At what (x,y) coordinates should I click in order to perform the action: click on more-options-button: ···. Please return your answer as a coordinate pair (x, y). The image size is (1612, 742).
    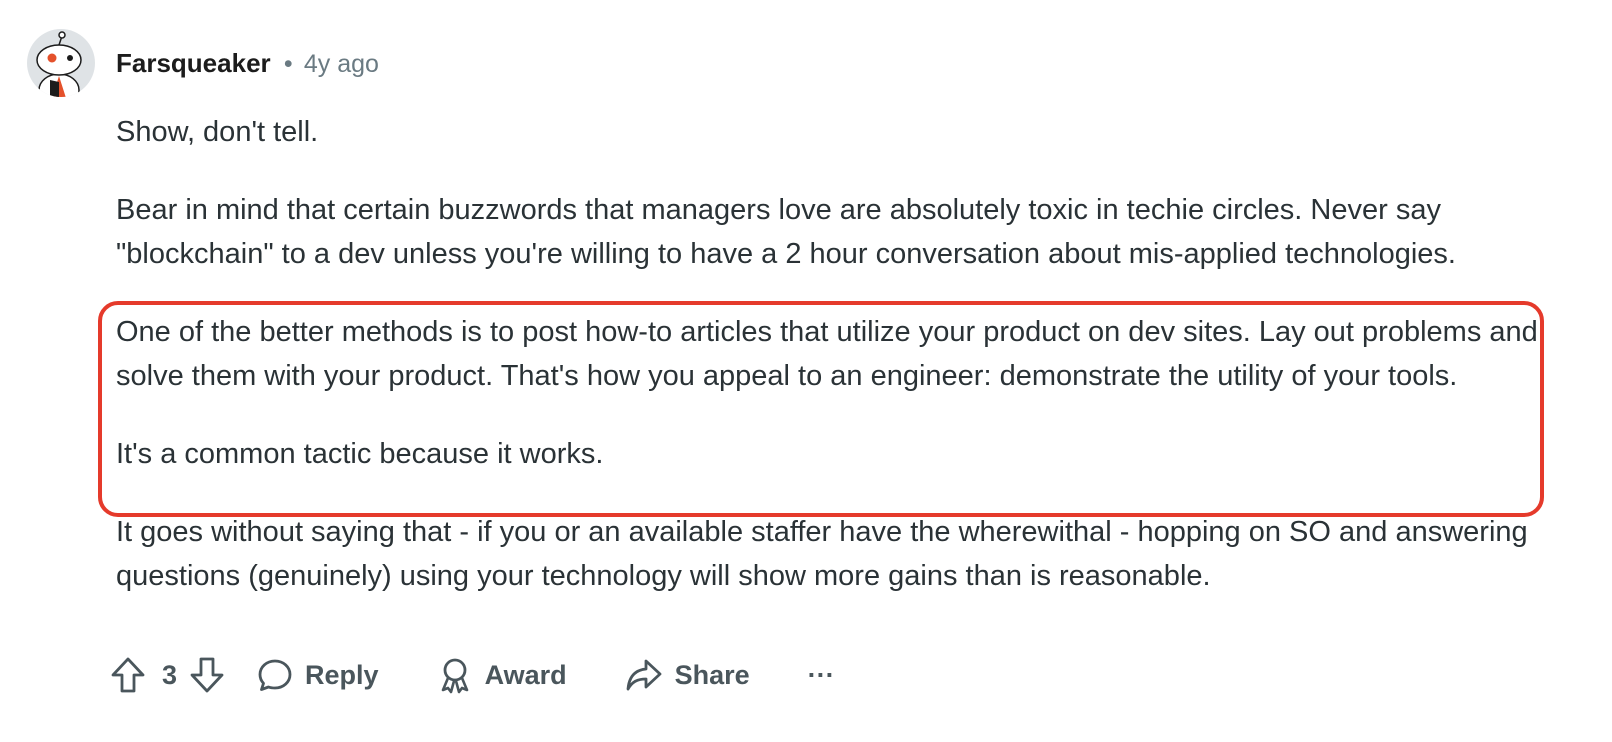
    Looking at the image, I should click on (821, 675).